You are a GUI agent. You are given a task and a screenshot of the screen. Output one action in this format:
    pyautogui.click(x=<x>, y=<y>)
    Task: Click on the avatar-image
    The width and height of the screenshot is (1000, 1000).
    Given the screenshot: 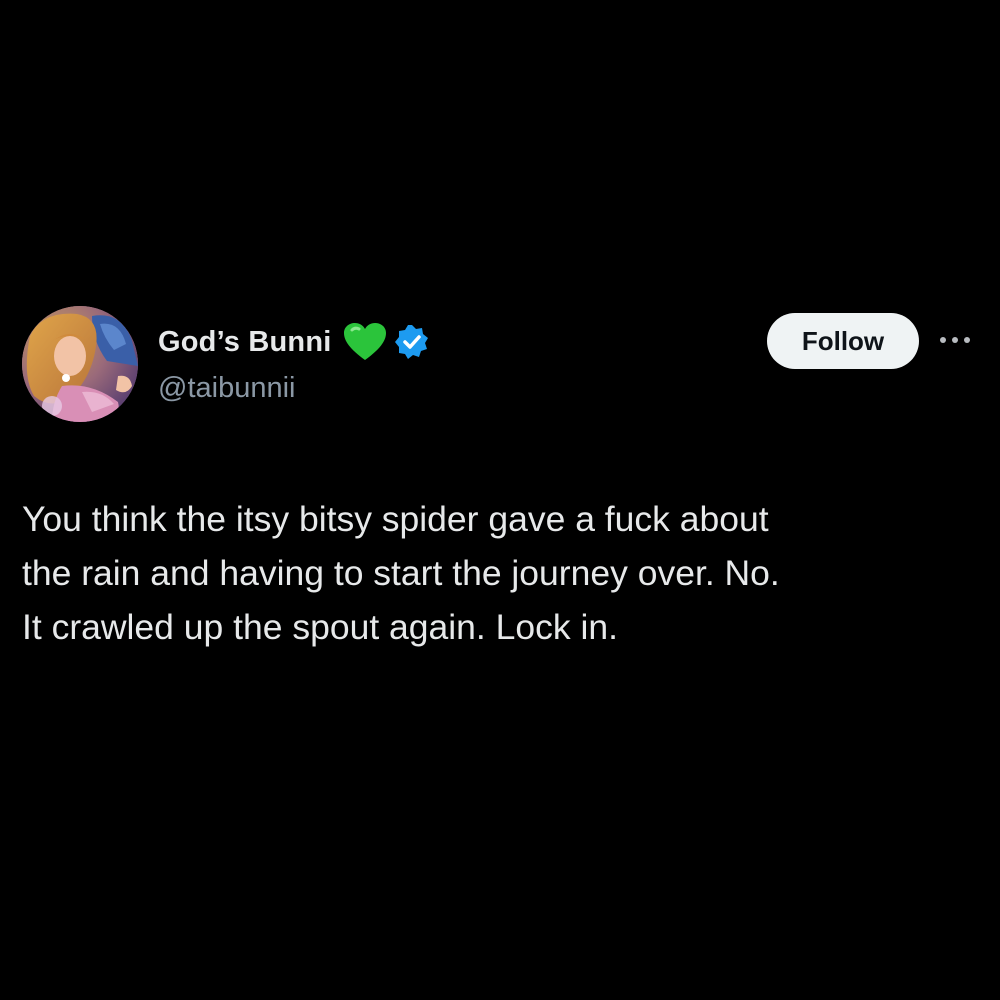 What is the action you would take?
    pyautogui.click(x=80, y=364)
    